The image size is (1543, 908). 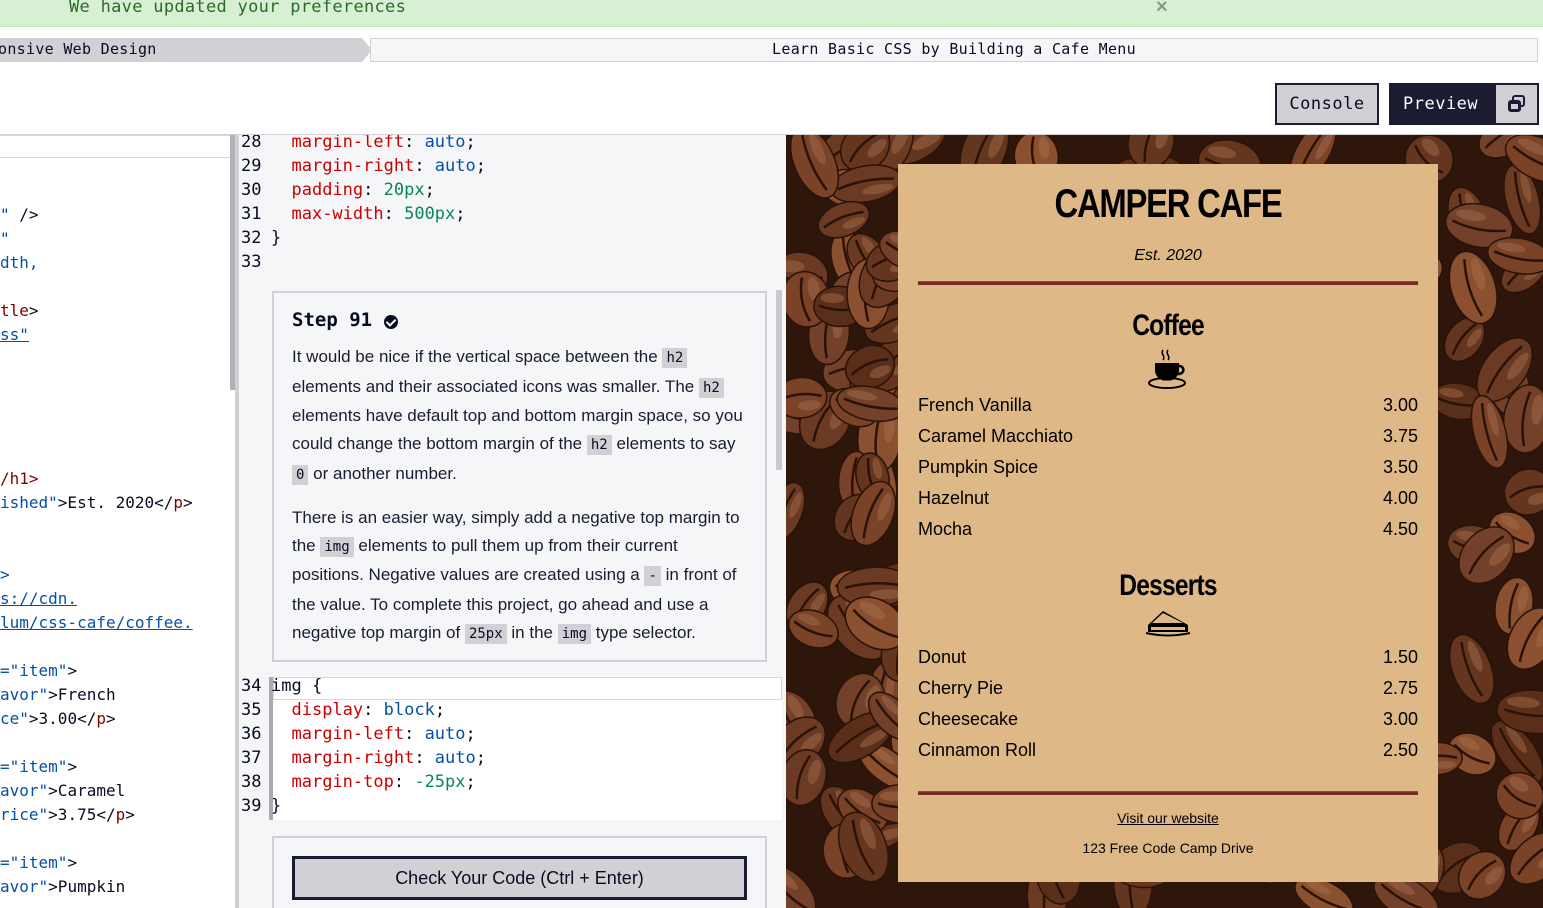 What do you see at coordinates (260, 240) in the screenshot?
I see `code-line: 32}` at bounding box center [260, 240].